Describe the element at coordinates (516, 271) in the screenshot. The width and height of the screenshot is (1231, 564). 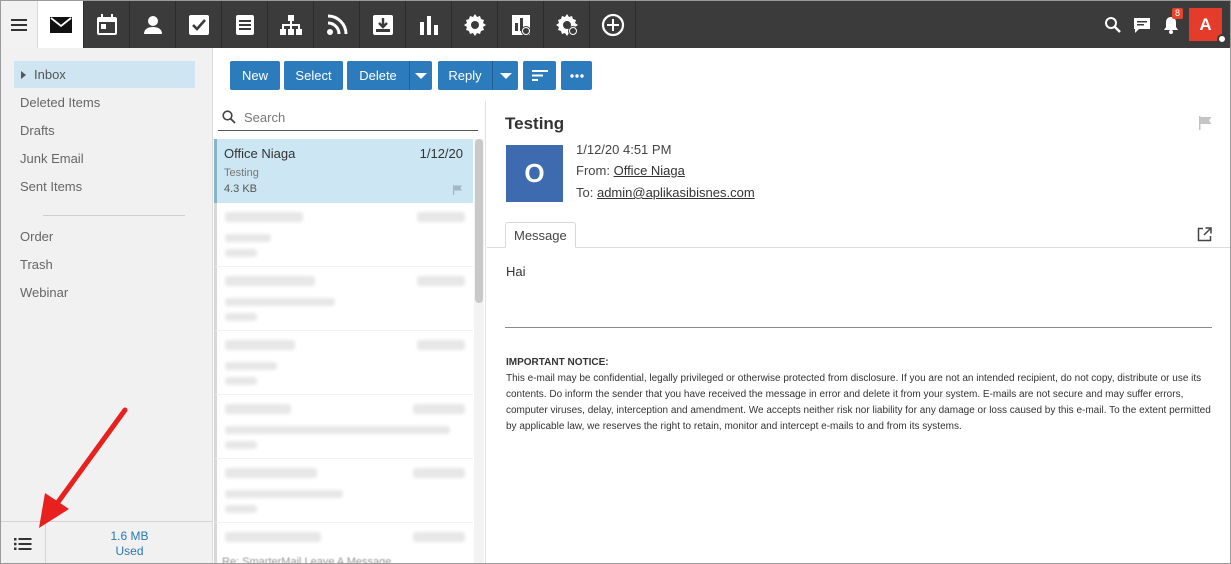
I see `message-body: Hai` at that location.